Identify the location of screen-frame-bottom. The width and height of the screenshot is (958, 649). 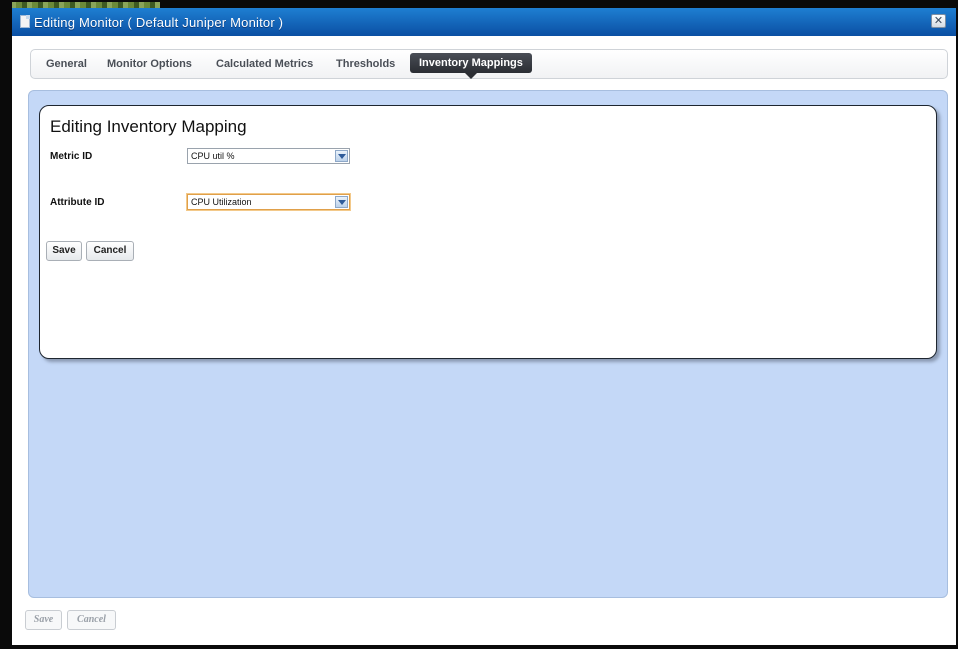
(479, 647).